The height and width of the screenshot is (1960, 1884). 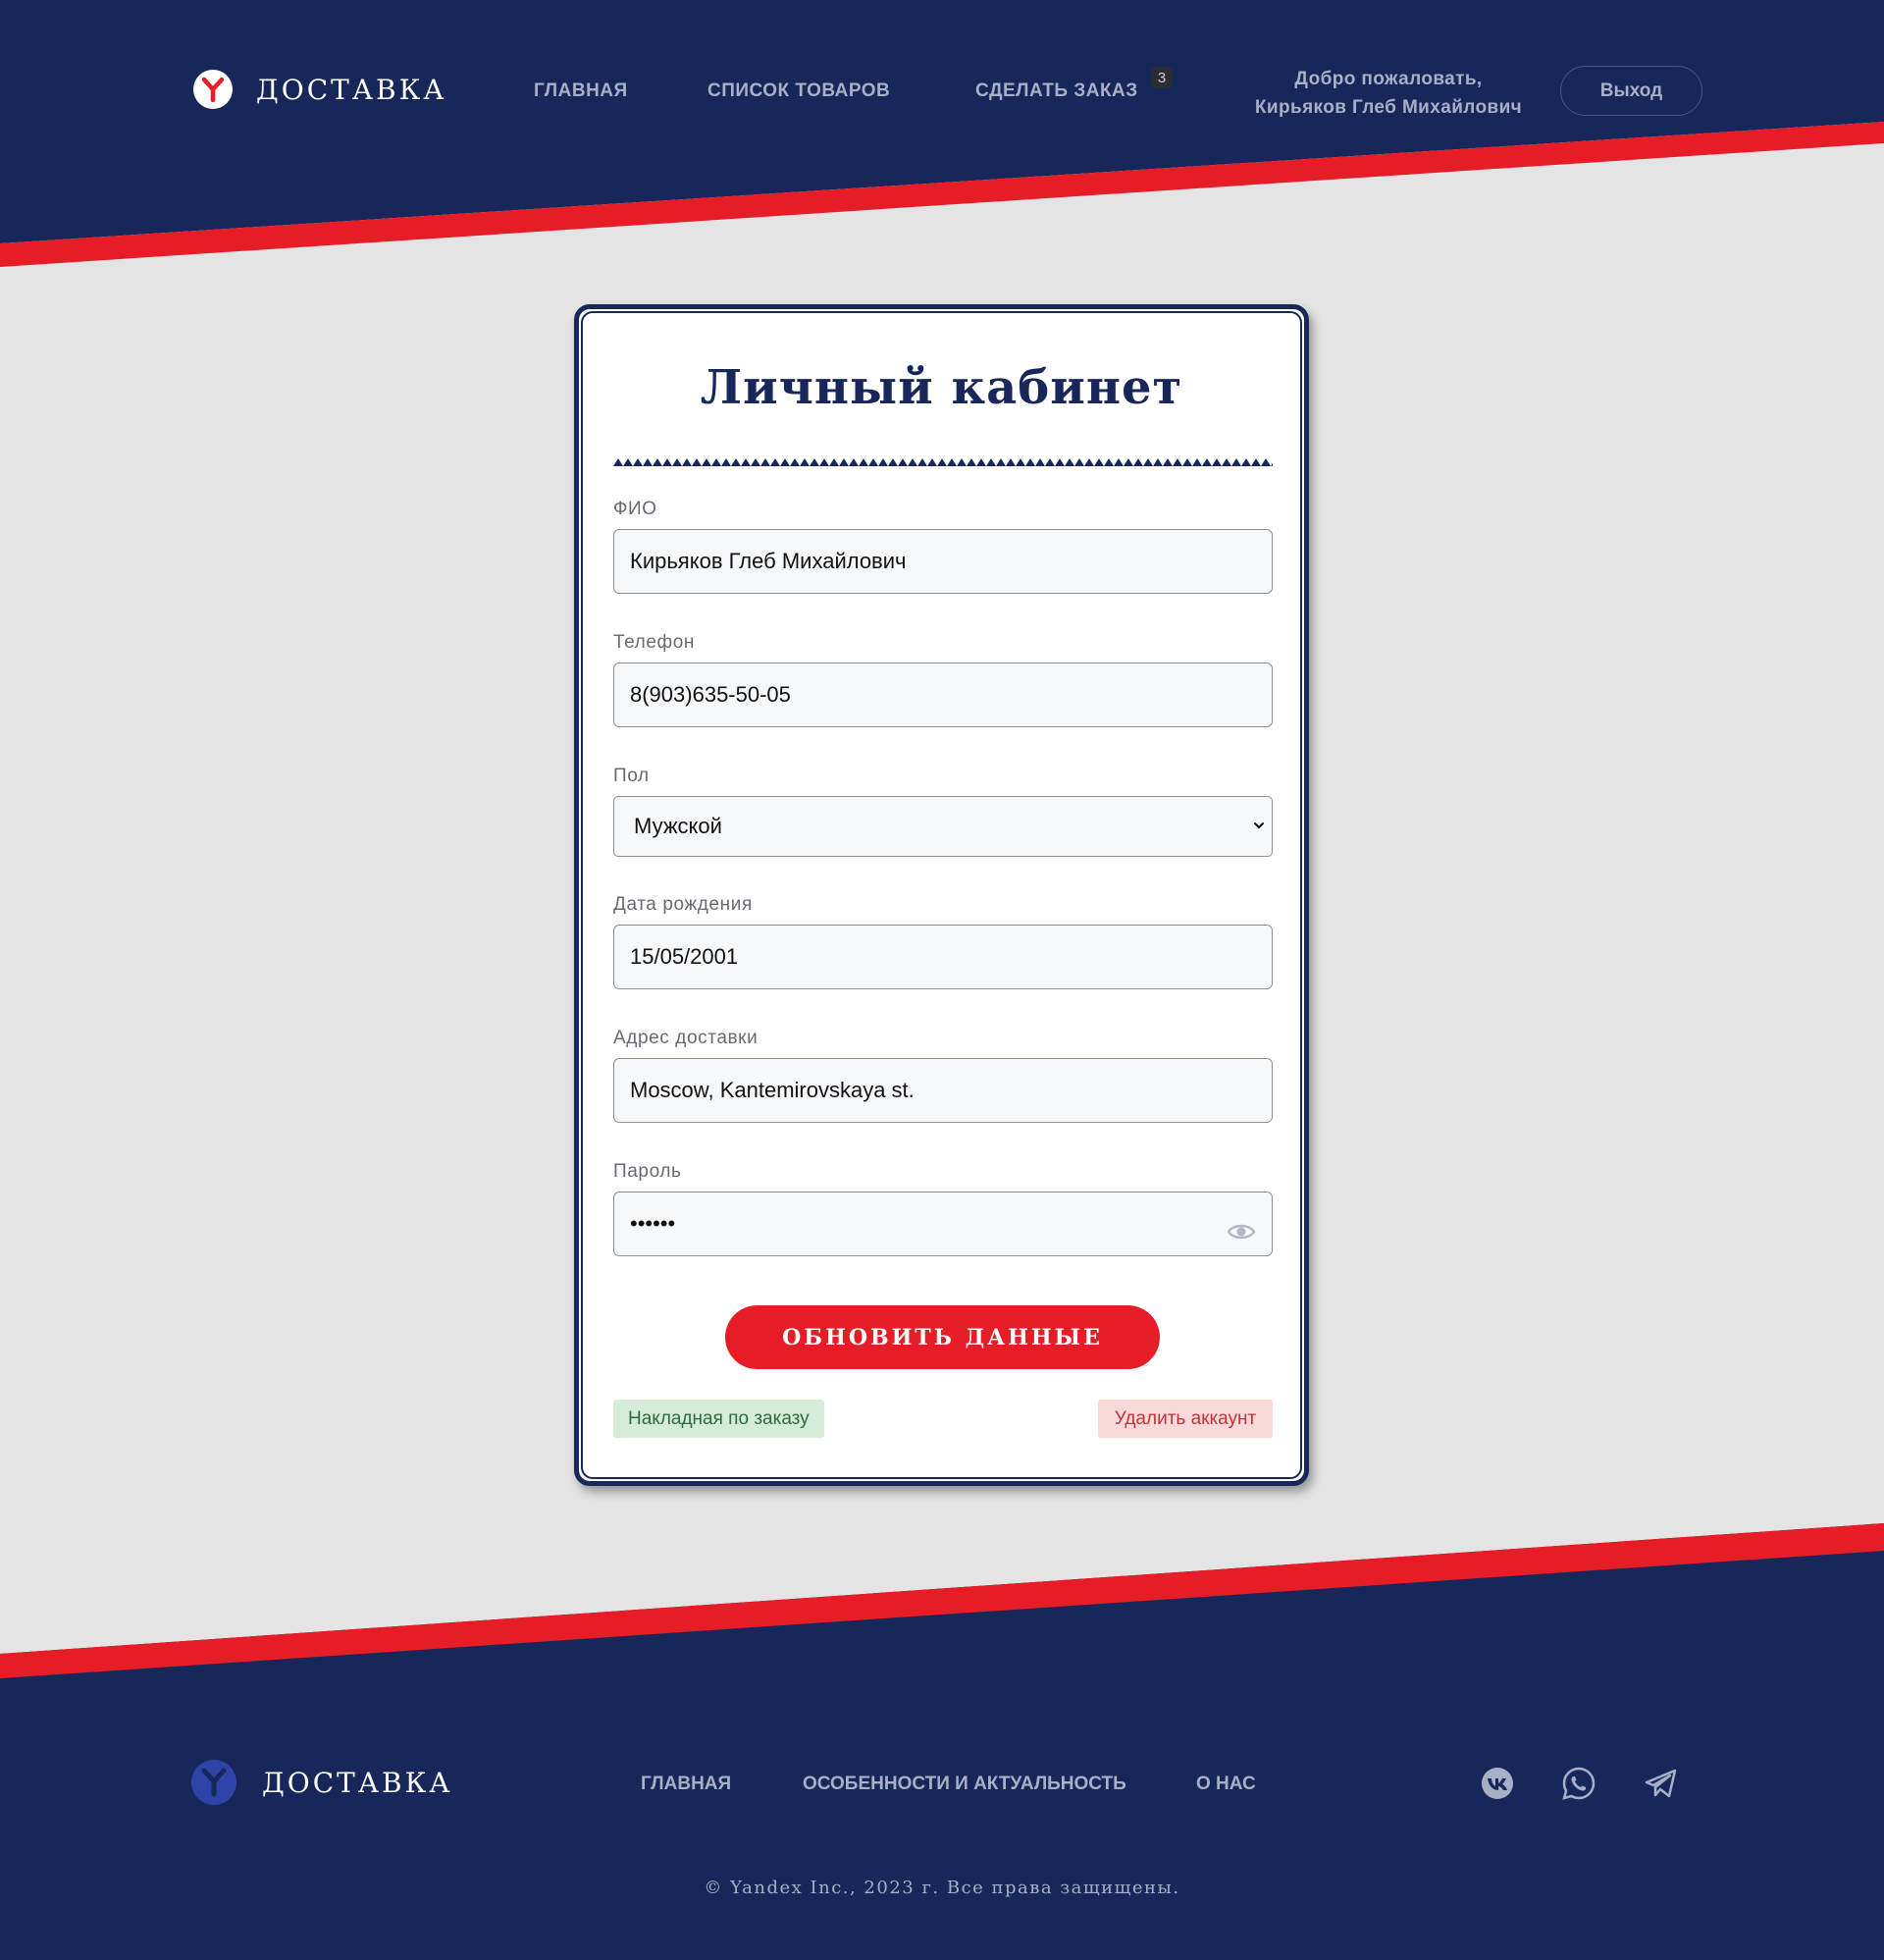 What do you see at coordinates (654, 643) in the screenshot?
I see `phone-label: Телефон` at bounding box center [654, 643].